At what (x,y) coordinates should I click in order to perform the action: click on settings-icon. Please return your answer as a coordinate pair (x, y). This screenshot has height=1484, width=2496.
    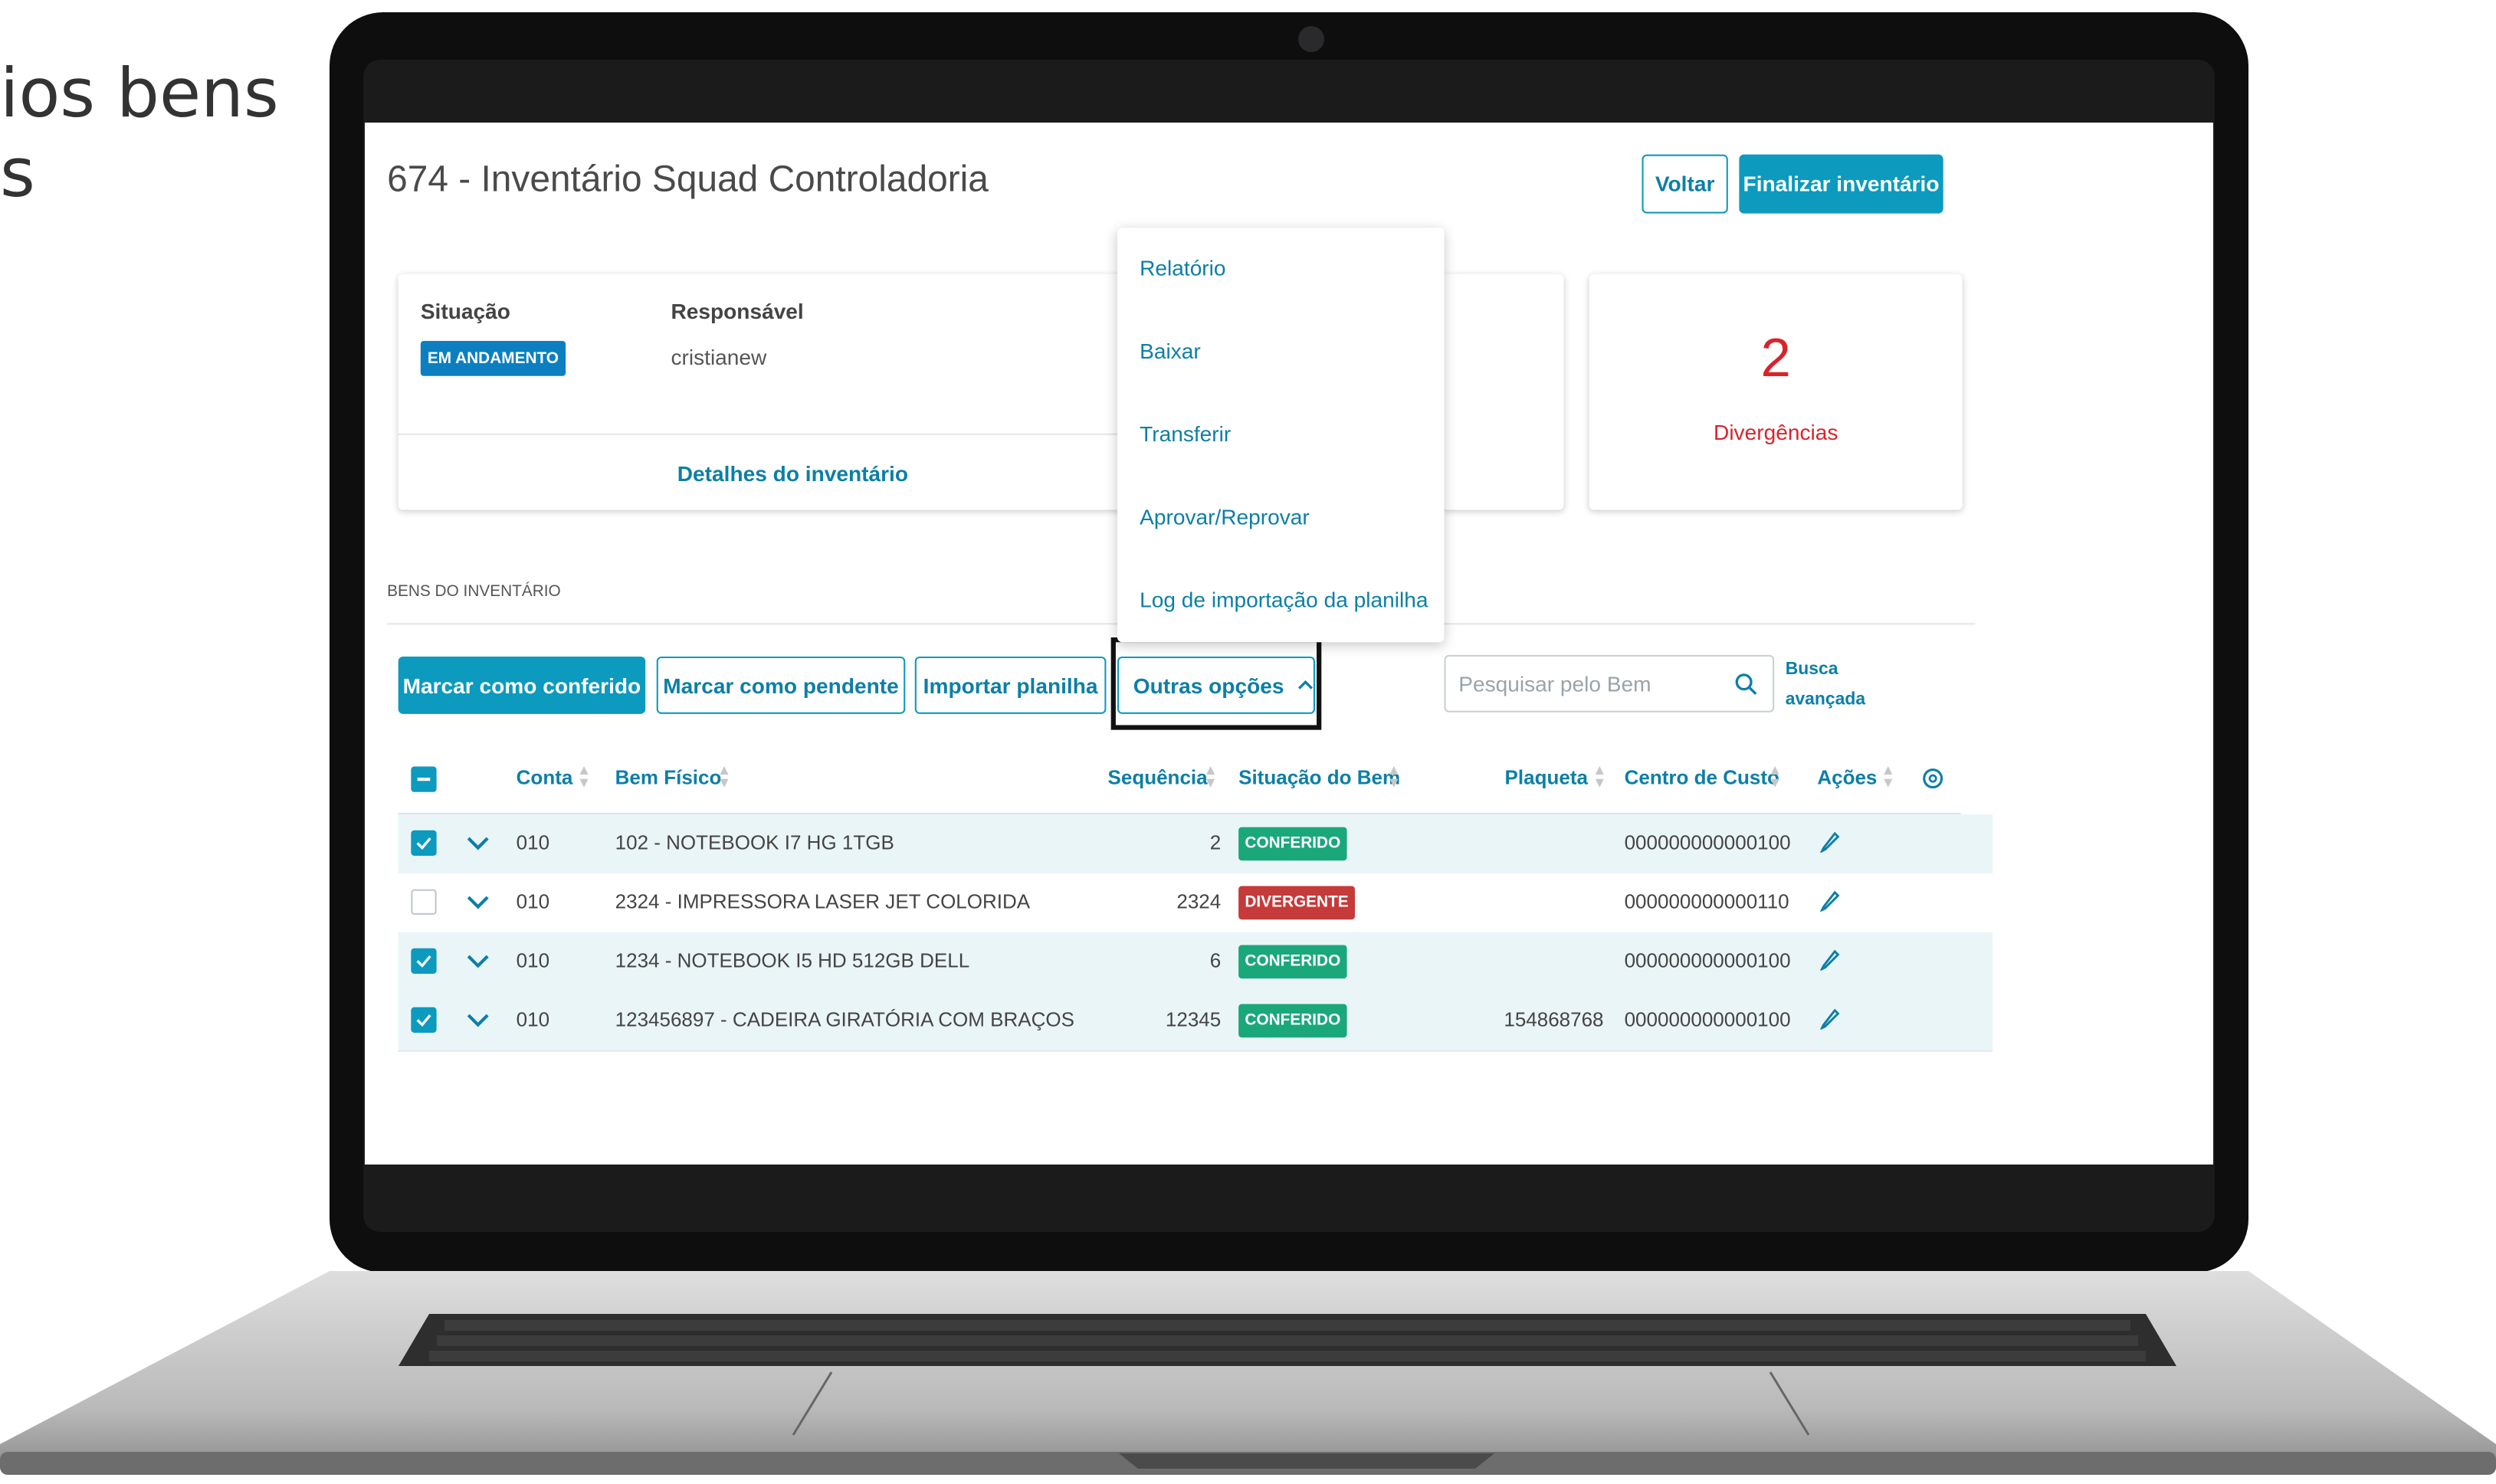
    Looking at the image, I should click on (1933, 779).